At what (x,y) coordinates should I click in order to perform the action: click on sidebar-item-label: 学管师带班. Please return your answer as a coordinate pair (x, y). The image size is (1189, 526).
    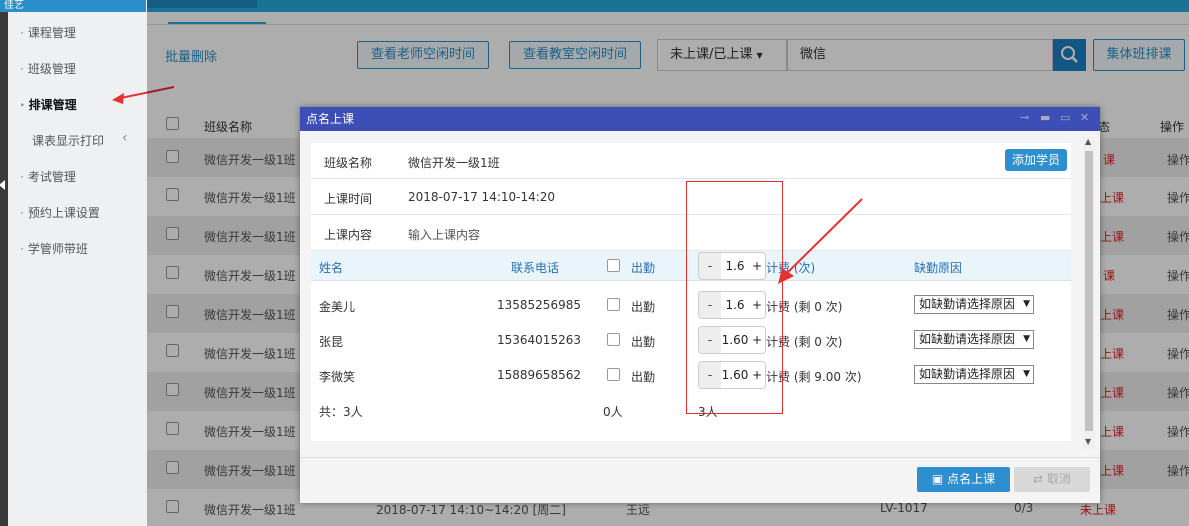
    Looking at the image, I should click on (57, 249).